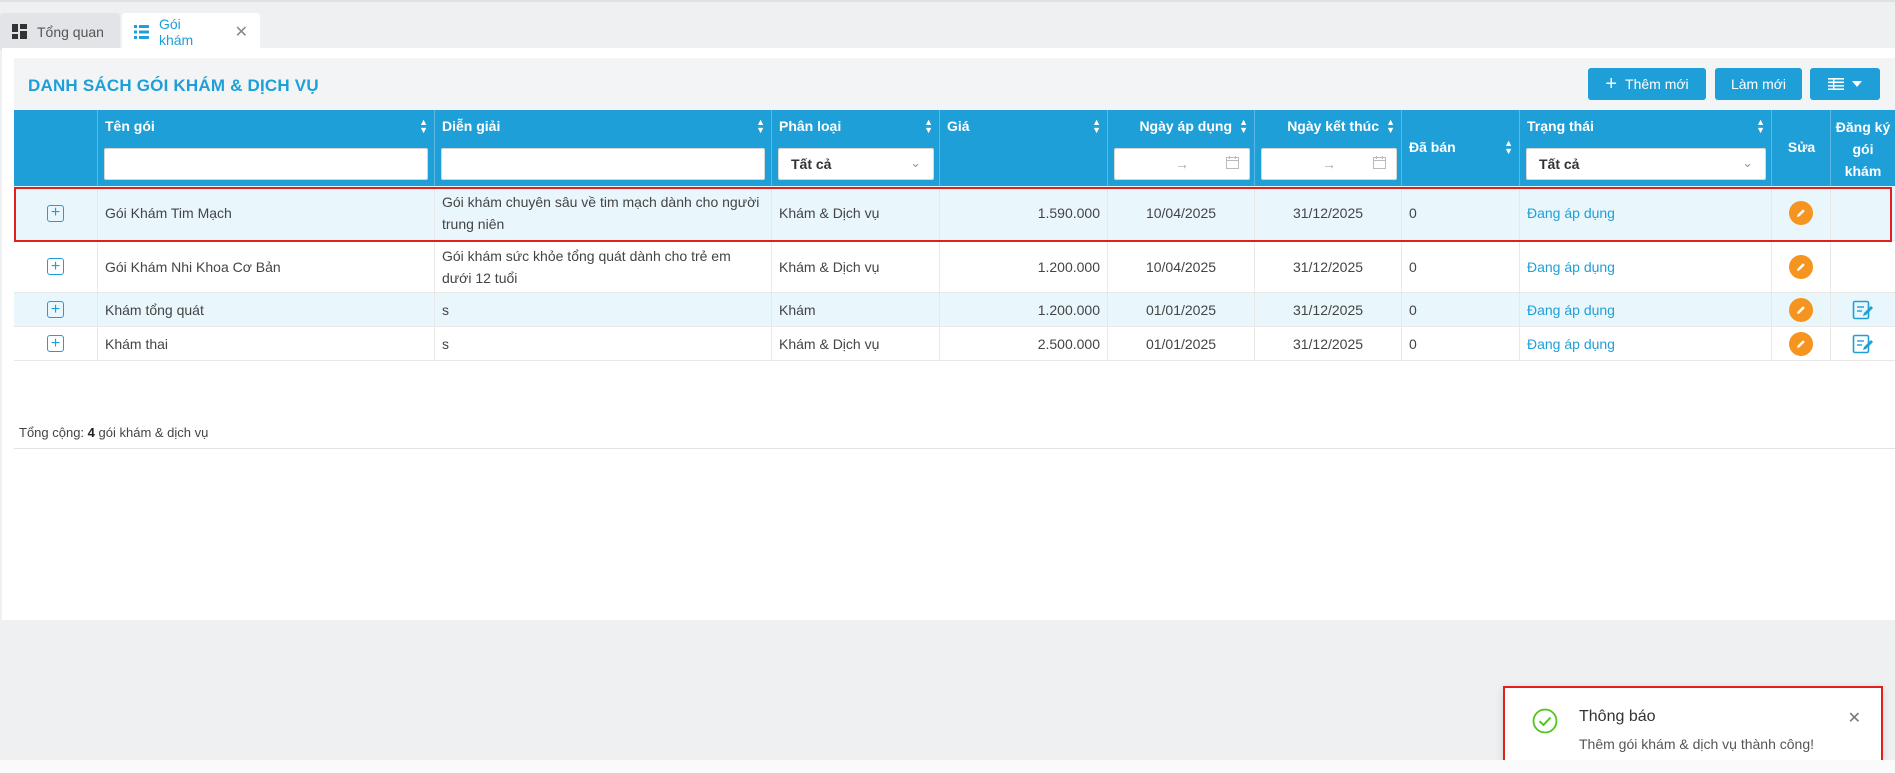  Describe the element at coordinates (1646, 164) in the screenshot. I see `status-filter-select: Tất cả ⌄` at that location.